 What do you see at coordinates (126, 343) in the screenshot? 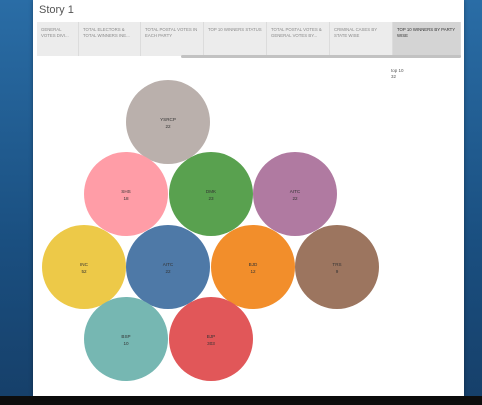
I see `bubble-value-label: 10` at bounding box center [126, 343].